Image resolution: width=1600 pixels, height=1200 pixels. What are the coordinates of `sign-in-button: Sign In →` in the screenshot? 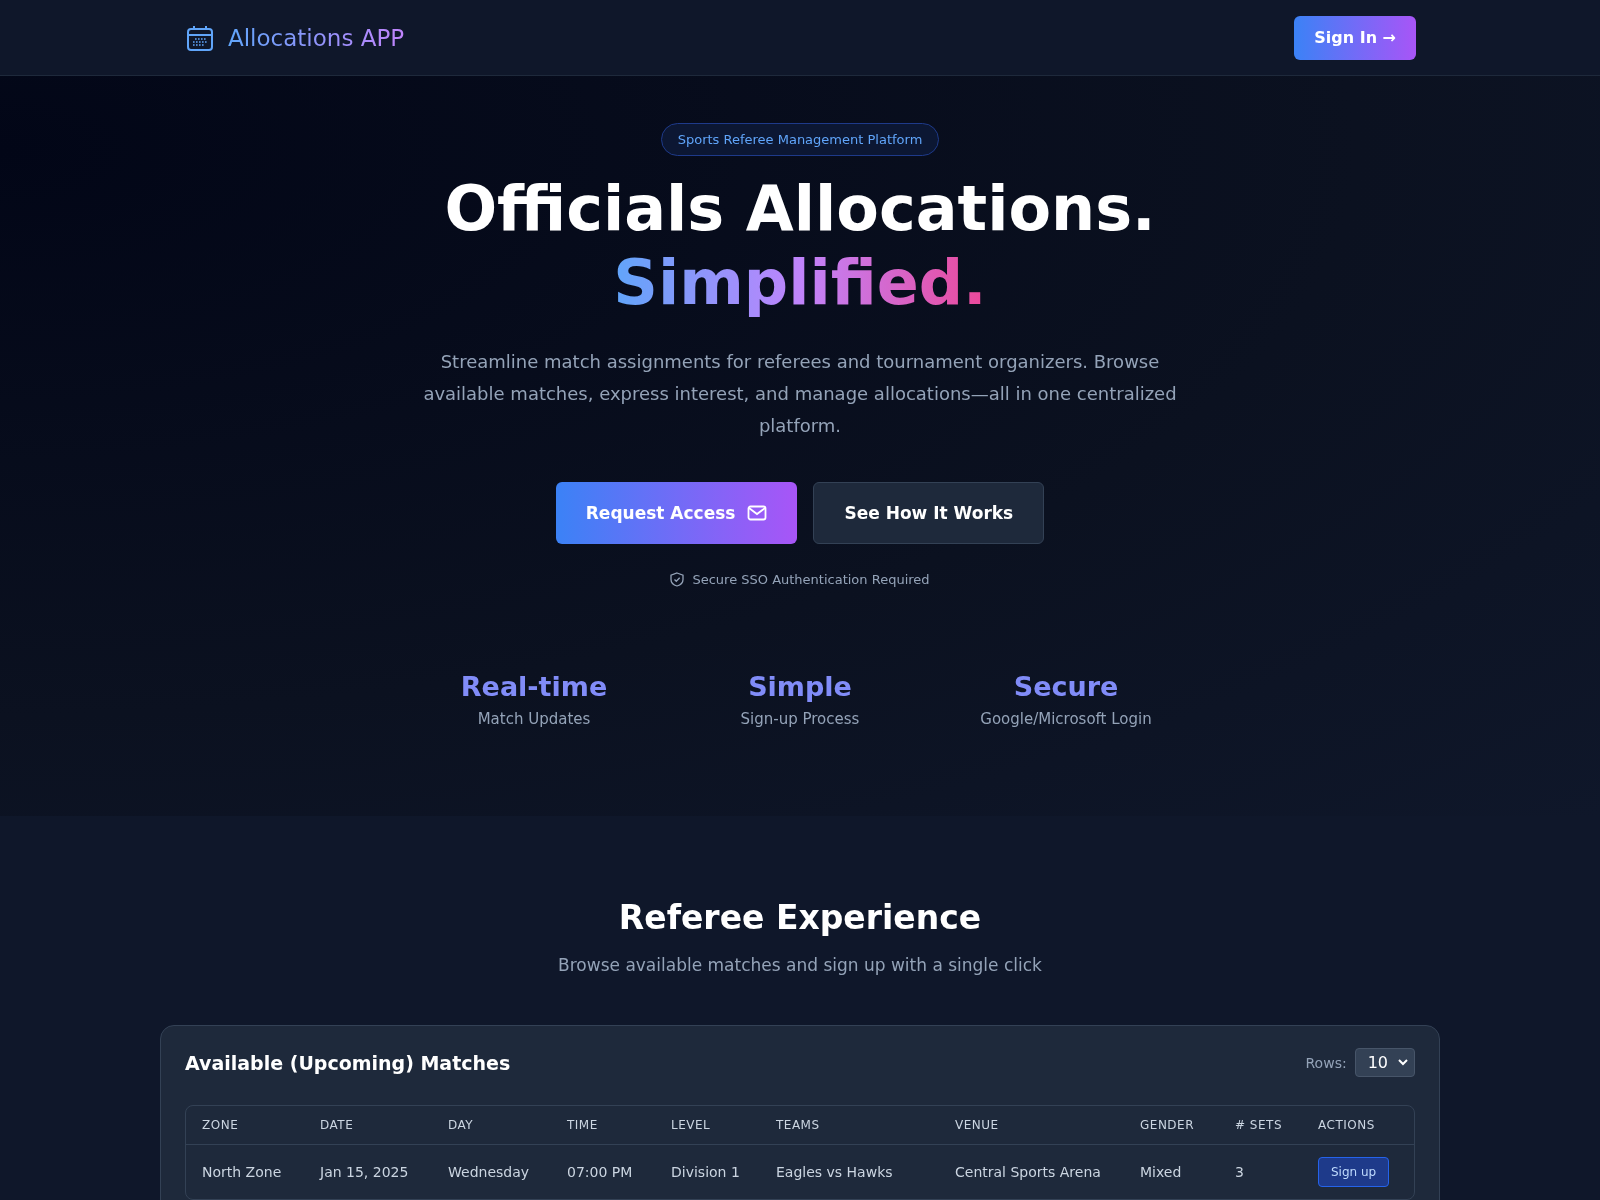 It's located at (1355, 37).